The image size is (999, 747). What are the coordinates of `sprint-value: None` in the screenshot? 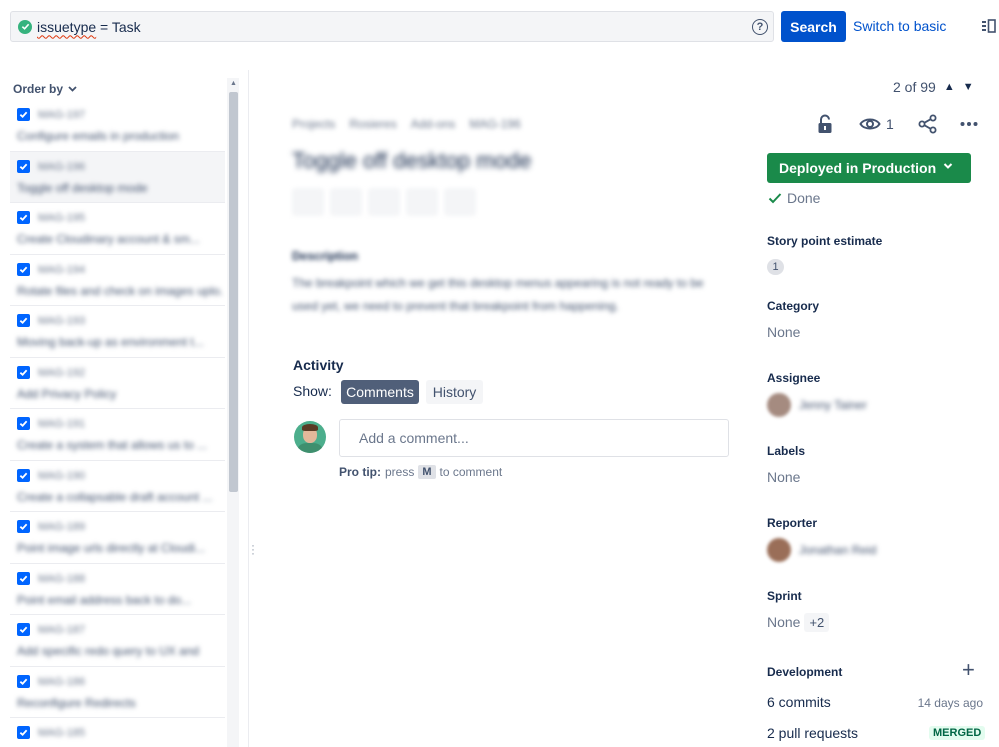 It's located at (784, 622).